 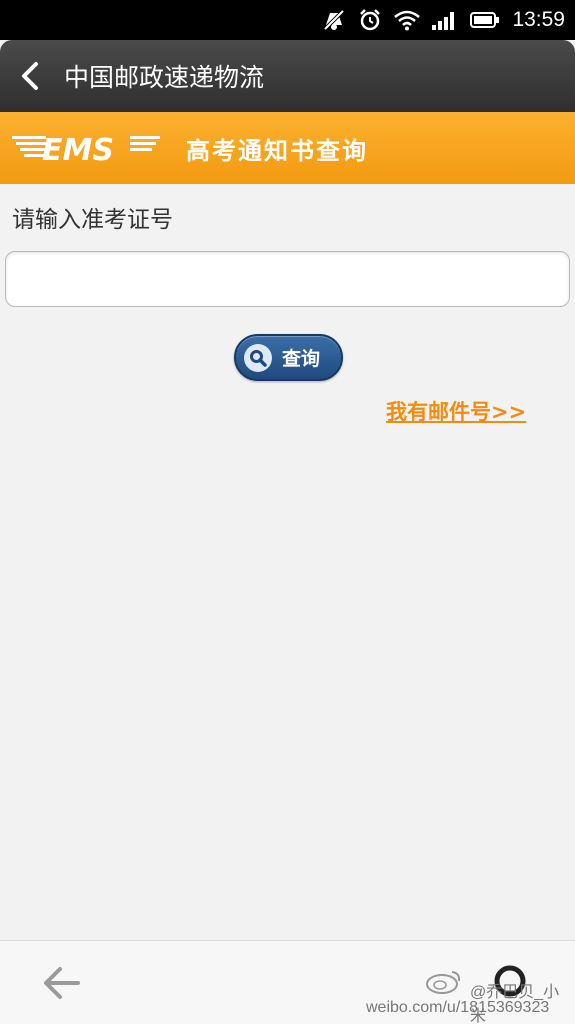 What do you see at coordinates (277, 150) in the screenshot?
I see `banner-title: 高考通知书查询` at bounding box center [277, 150].